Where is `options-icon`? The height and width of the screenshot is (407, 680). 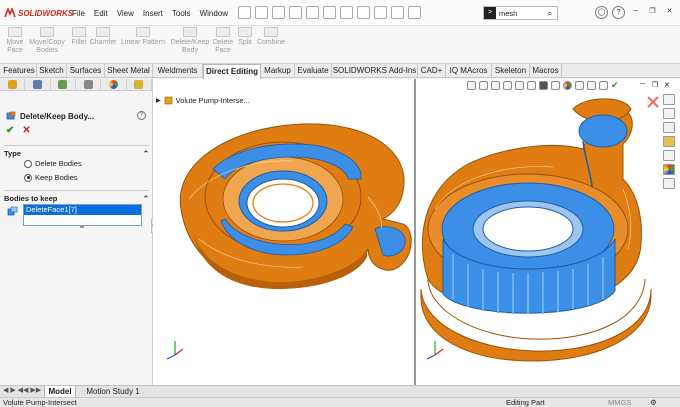
options-icon is located at coordinates (397, 12).